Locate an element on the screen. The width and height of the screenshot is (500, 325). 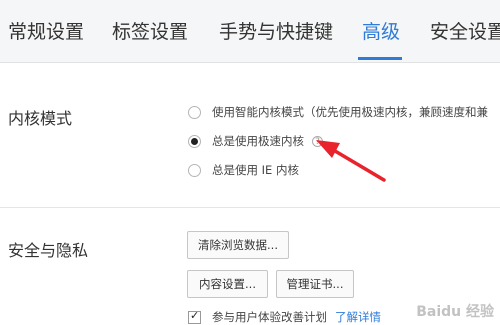
security-privacy-title: 安全与隐私 is located at coordinates (48, 250).